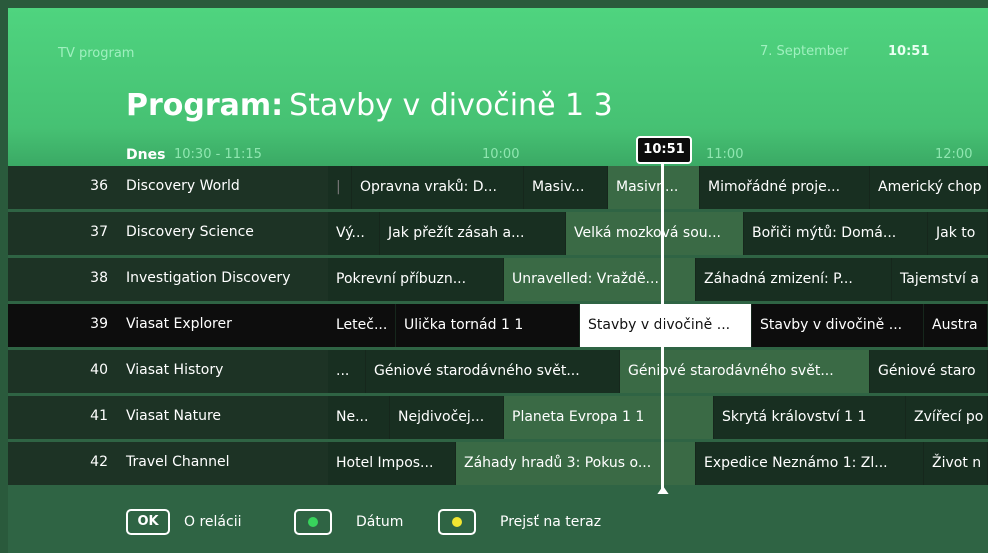 The width and height of the screenshot is (988, 553). I want to click on channel-number: 37, so click(99, 232).